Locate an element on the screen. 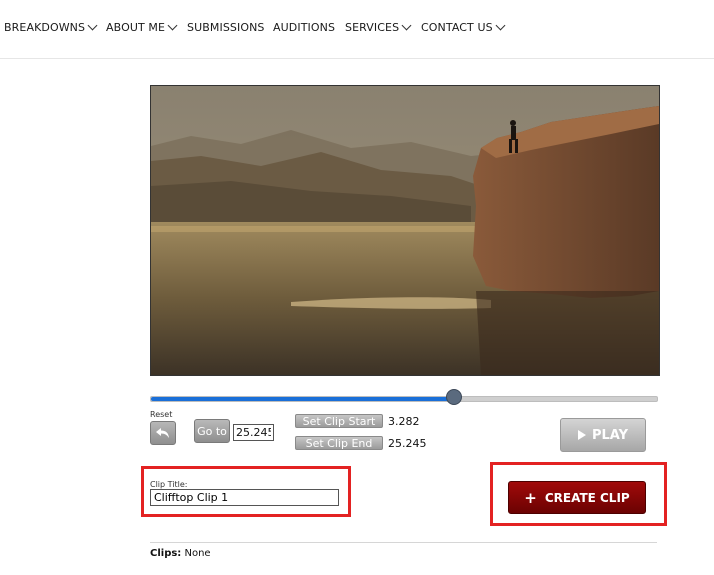 This screenshot has width=714, height=575. set-clip-end-button: Set Clip End is located at coordinates (339, 443).